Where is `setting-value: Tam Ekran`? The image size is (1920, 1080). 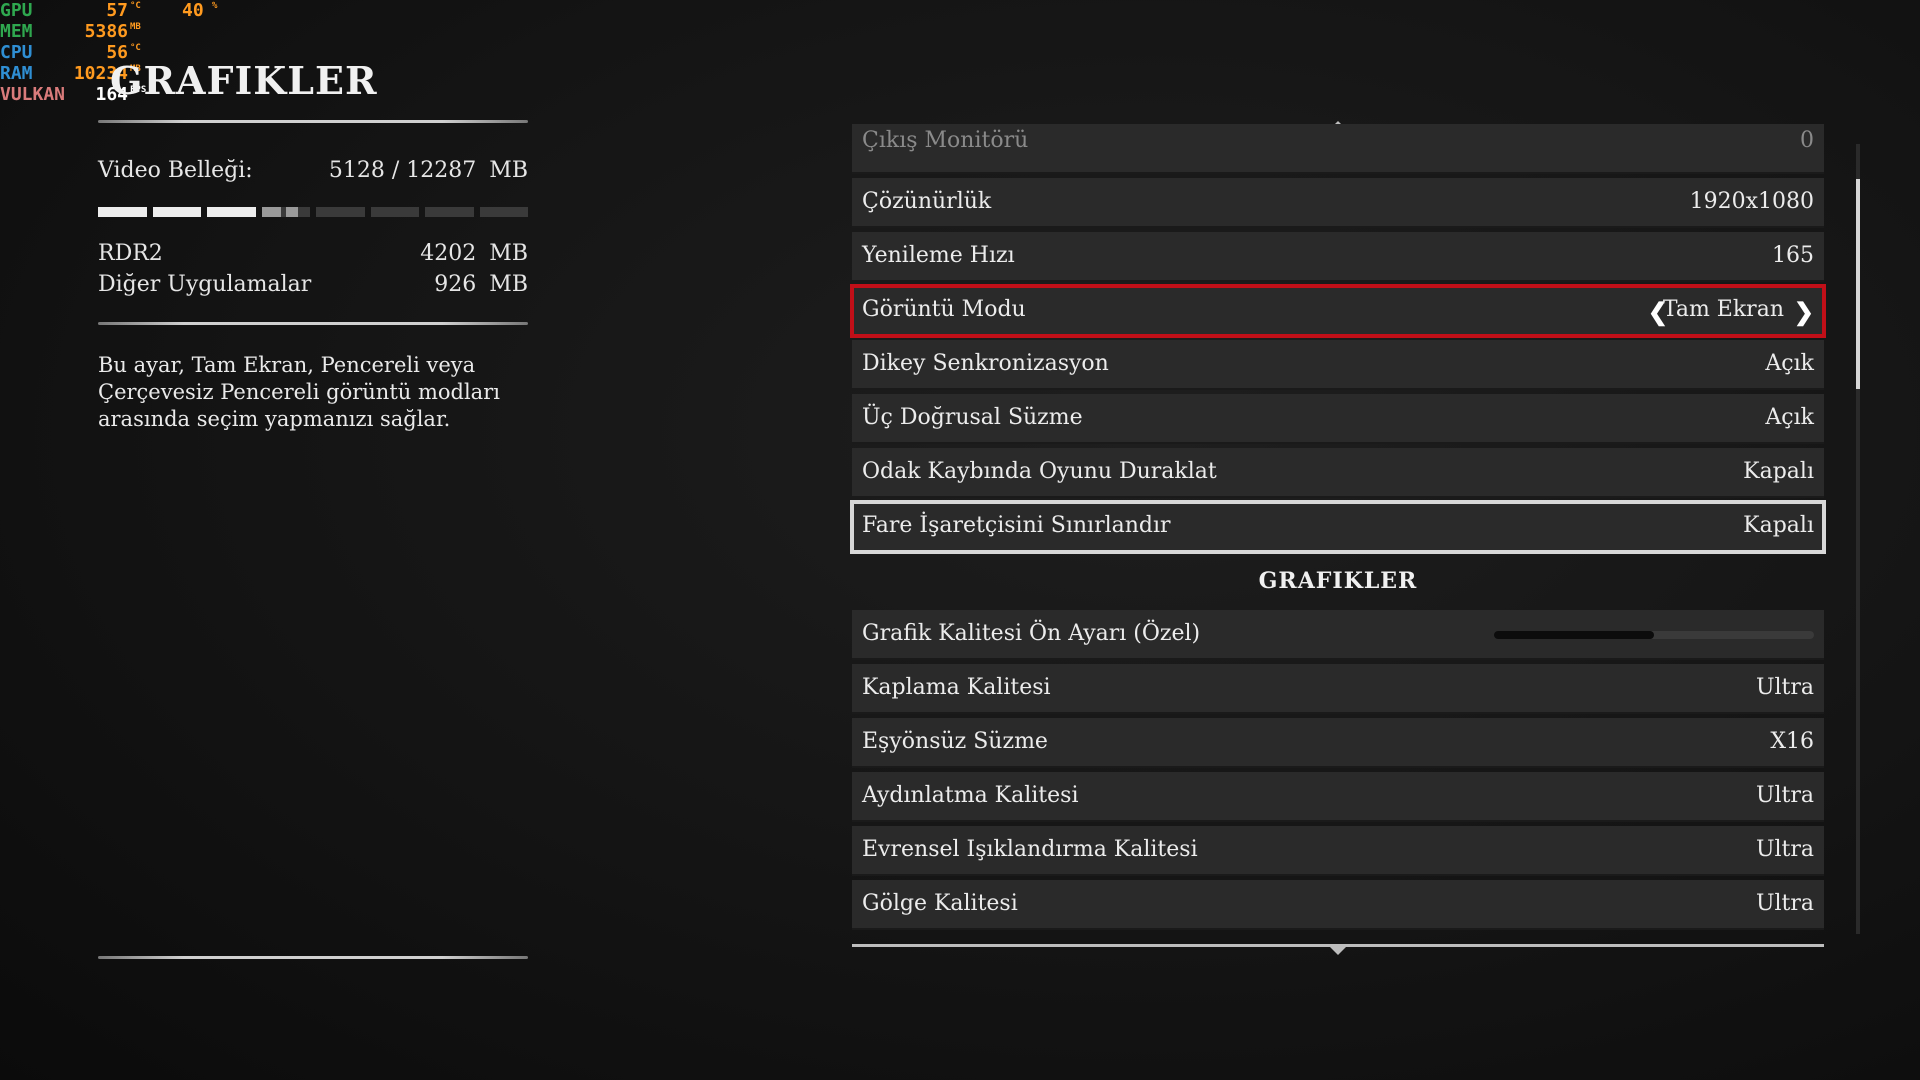
setting-value: Tam Ekran is located at coordinates (1723, 309).